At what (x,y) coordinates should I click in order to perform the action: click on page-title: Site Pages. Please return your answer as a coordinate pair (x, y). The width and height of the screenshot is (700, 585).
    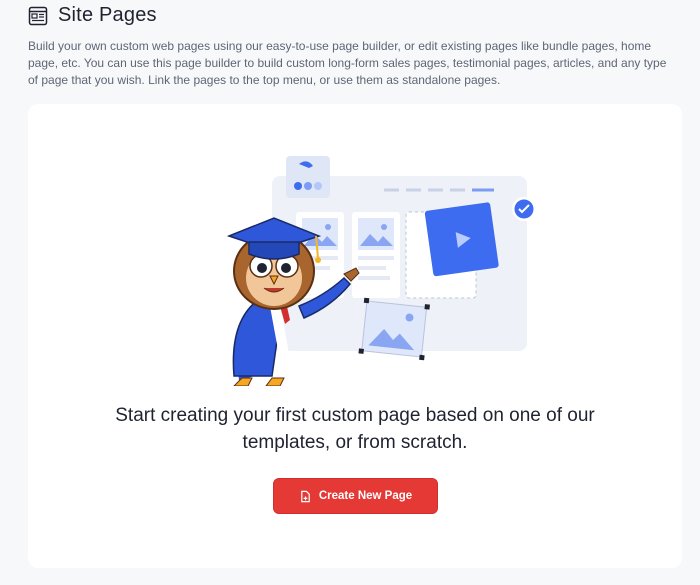
    Looking at the image, I should click on (107, 15).